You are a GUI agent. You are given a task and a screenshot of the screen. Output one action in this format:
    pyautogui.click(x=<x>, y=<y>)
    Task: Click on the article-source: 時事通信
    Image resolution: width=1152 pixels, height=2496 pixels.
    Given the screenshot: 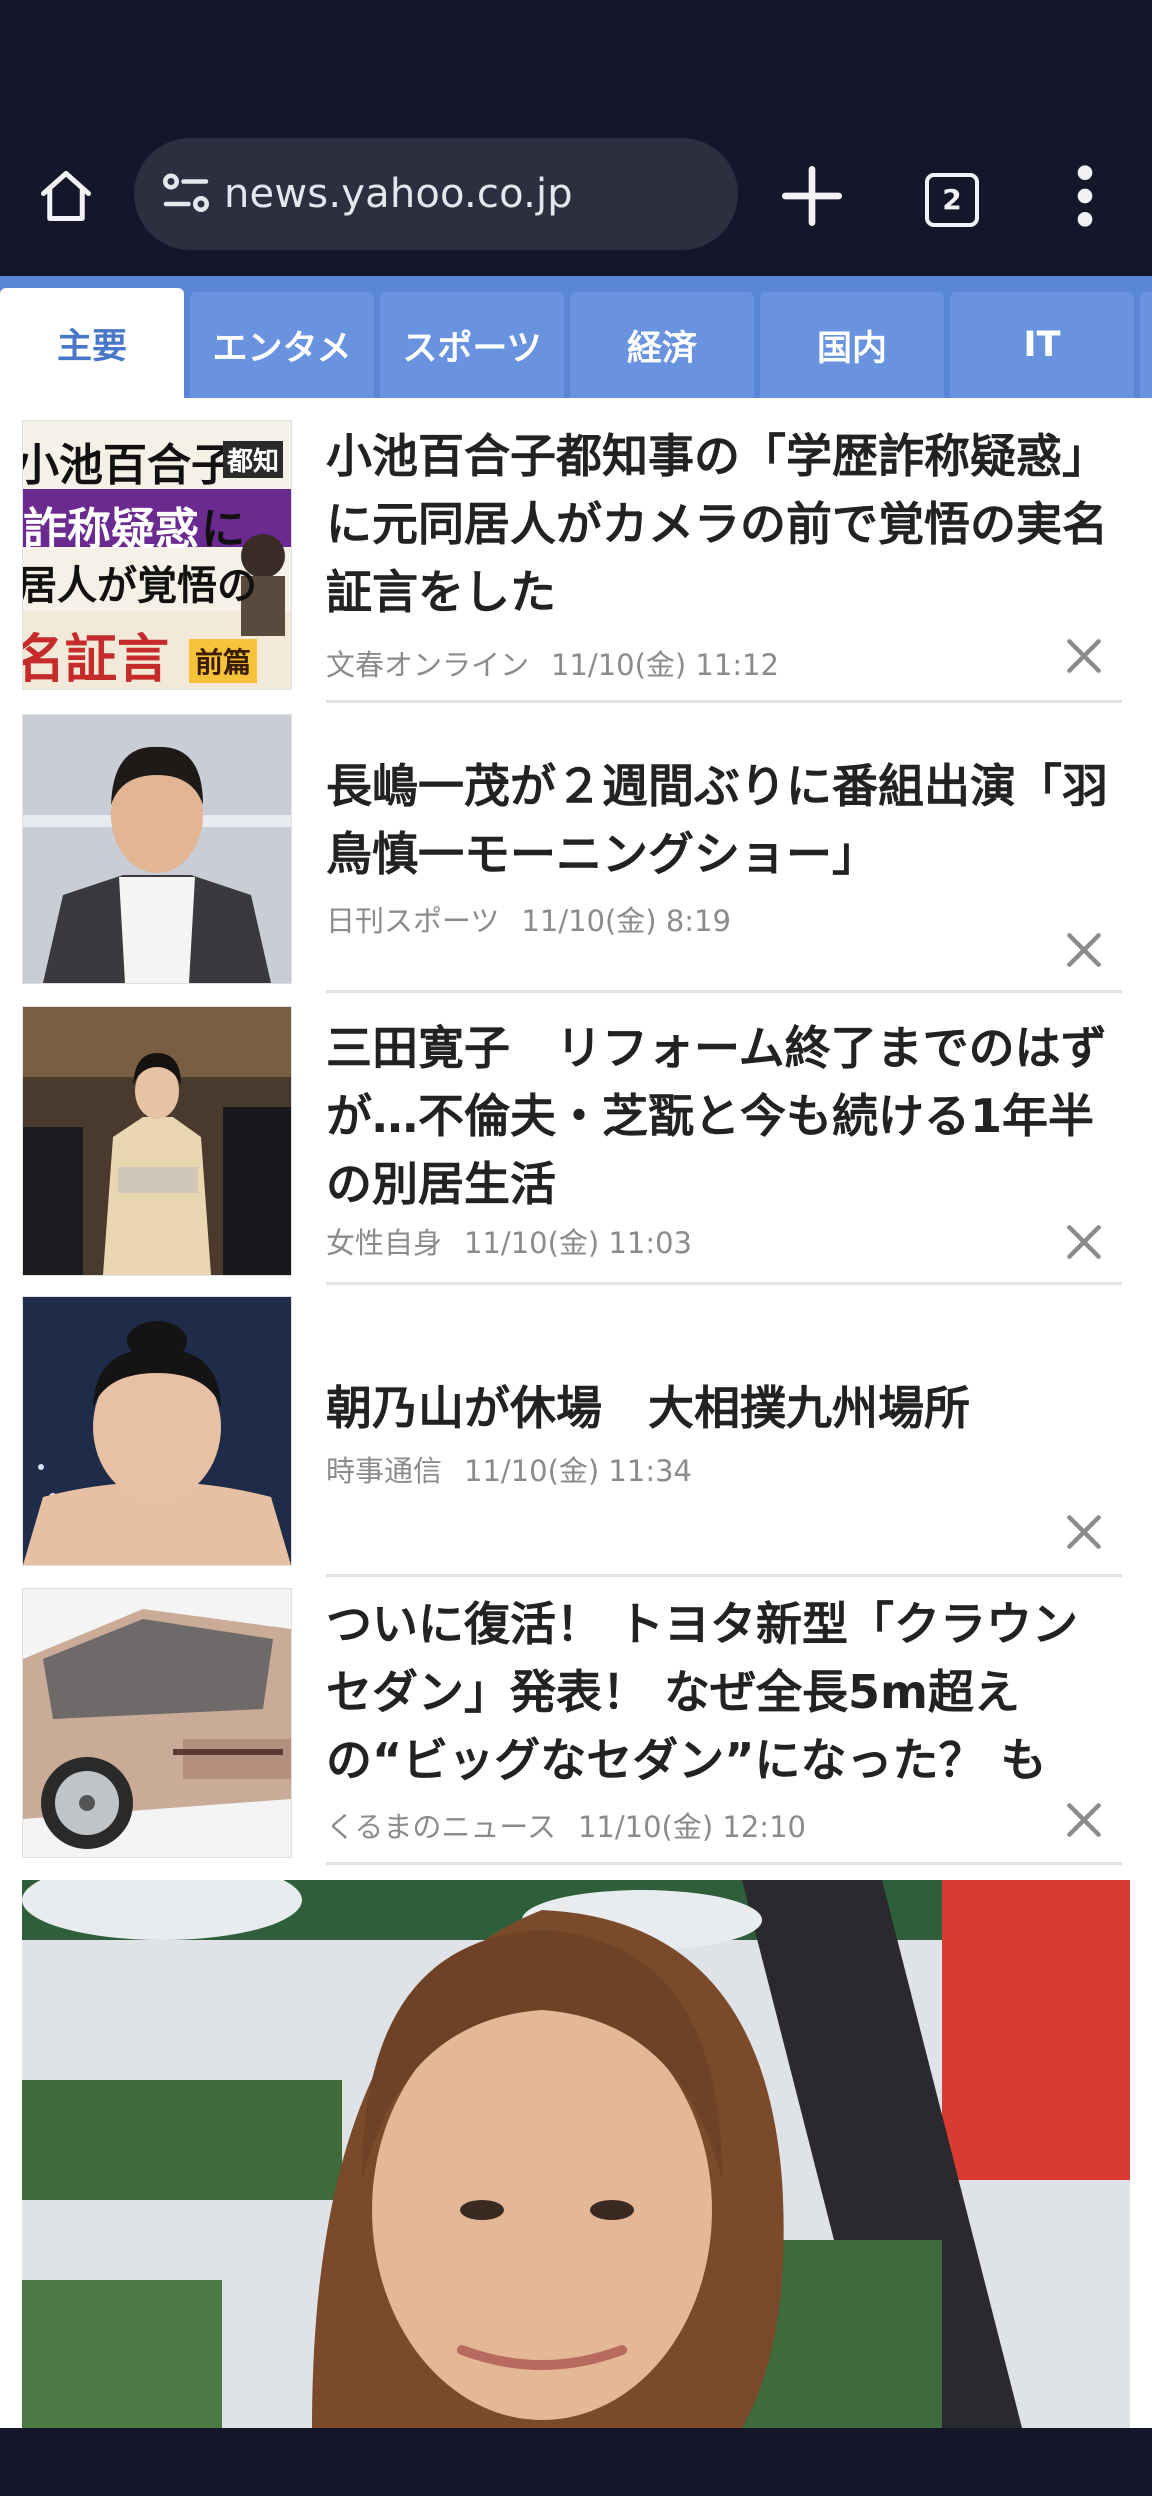 What is the action you would take?
    pyautogui.click(x=384, y=1471)
    